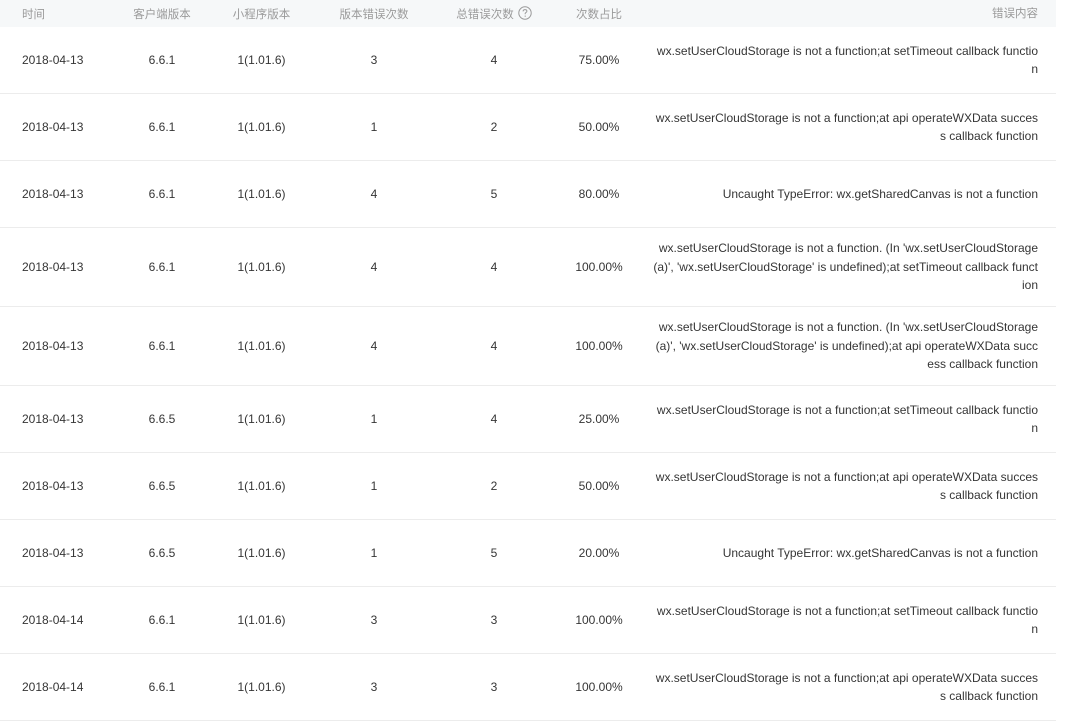 The height and width of the screenshot is (721, 1080). I want to click on table-header: 时间 客户端版本 小程序版本 版本错误次数 总错误次数 次数占比 错误内容, so click(528, 13).